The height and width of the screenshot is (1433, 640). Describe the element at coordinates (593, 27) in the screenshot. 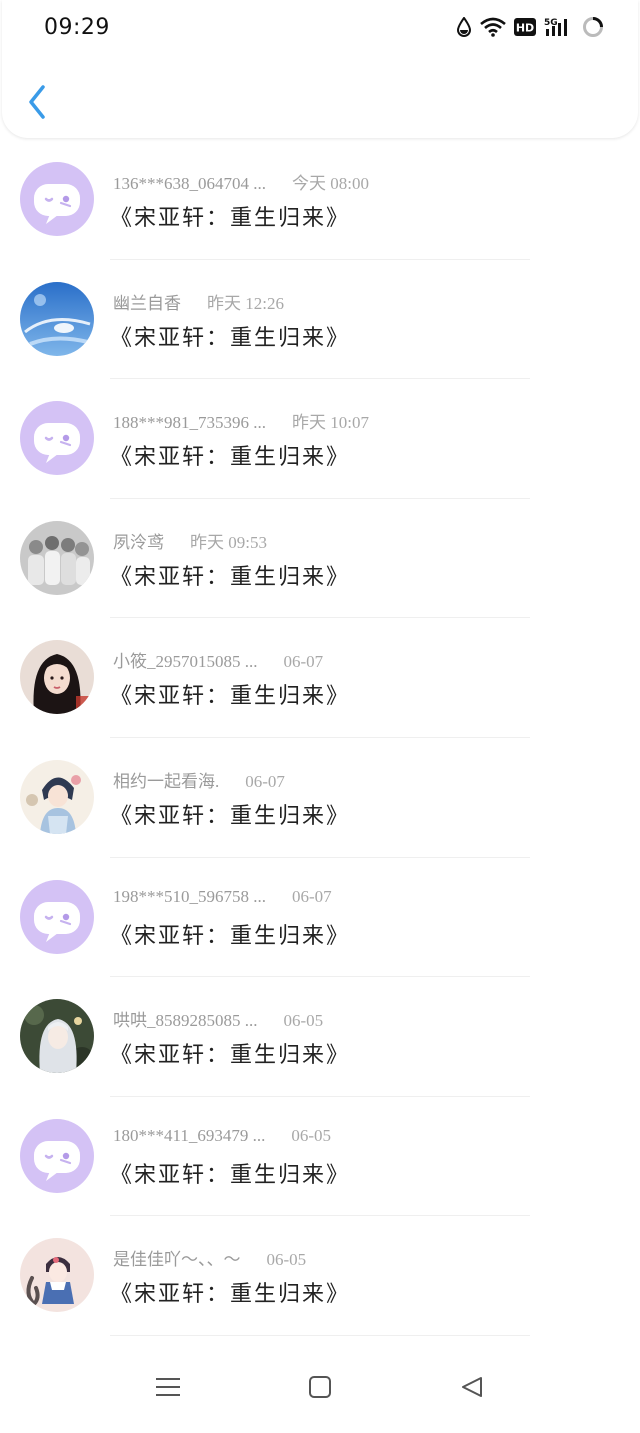

I see `battery-icon` at that location.